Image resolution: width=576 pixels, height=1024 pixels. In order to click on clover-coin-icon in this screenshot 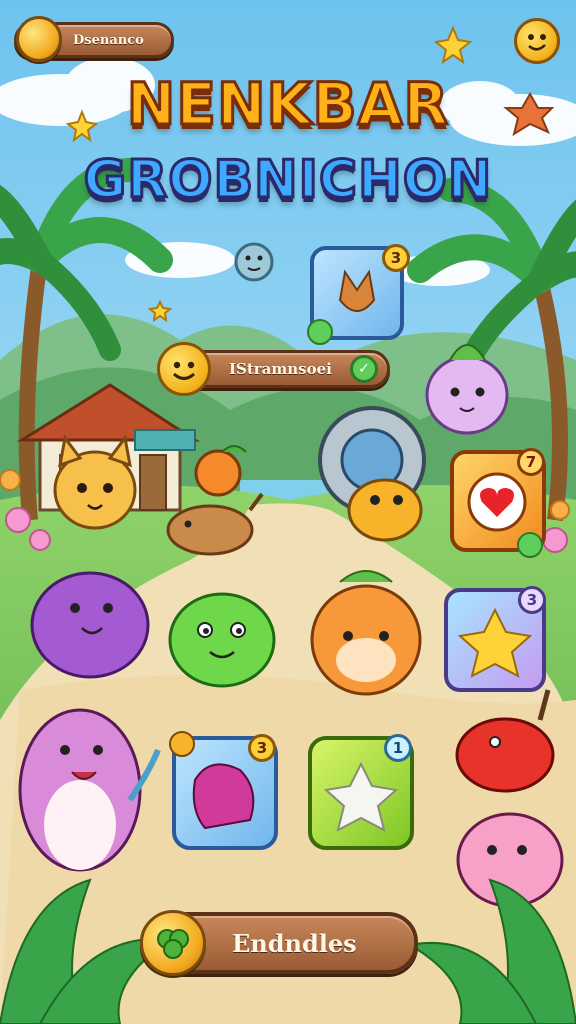, I will do `click(173, 943)`.